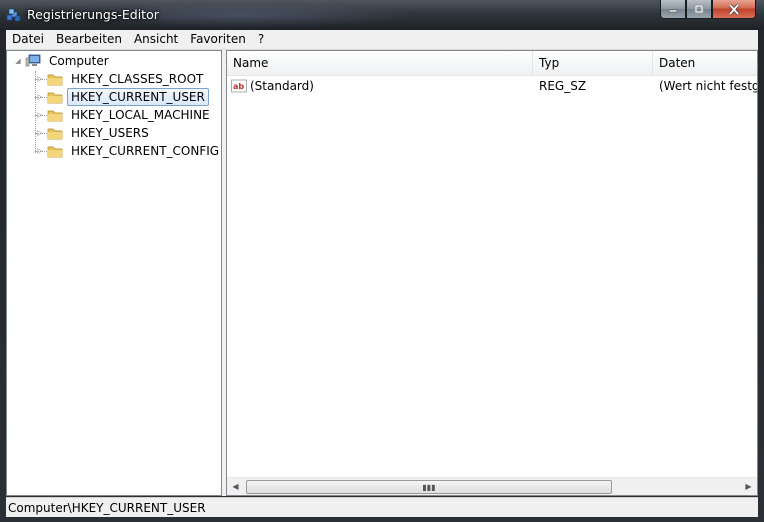  I want to click on column-header-row: Name Typ Daten, so click(492, 63).